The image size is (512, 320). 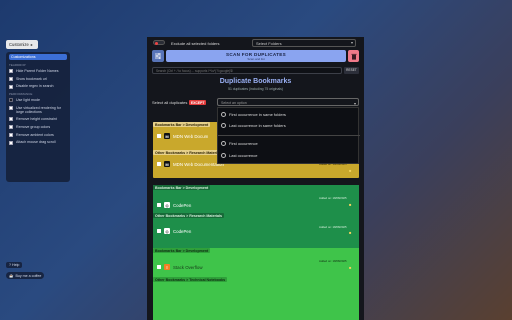 I want to click on option-label: Last occurrence in same folders, so click(x=257, y=125).